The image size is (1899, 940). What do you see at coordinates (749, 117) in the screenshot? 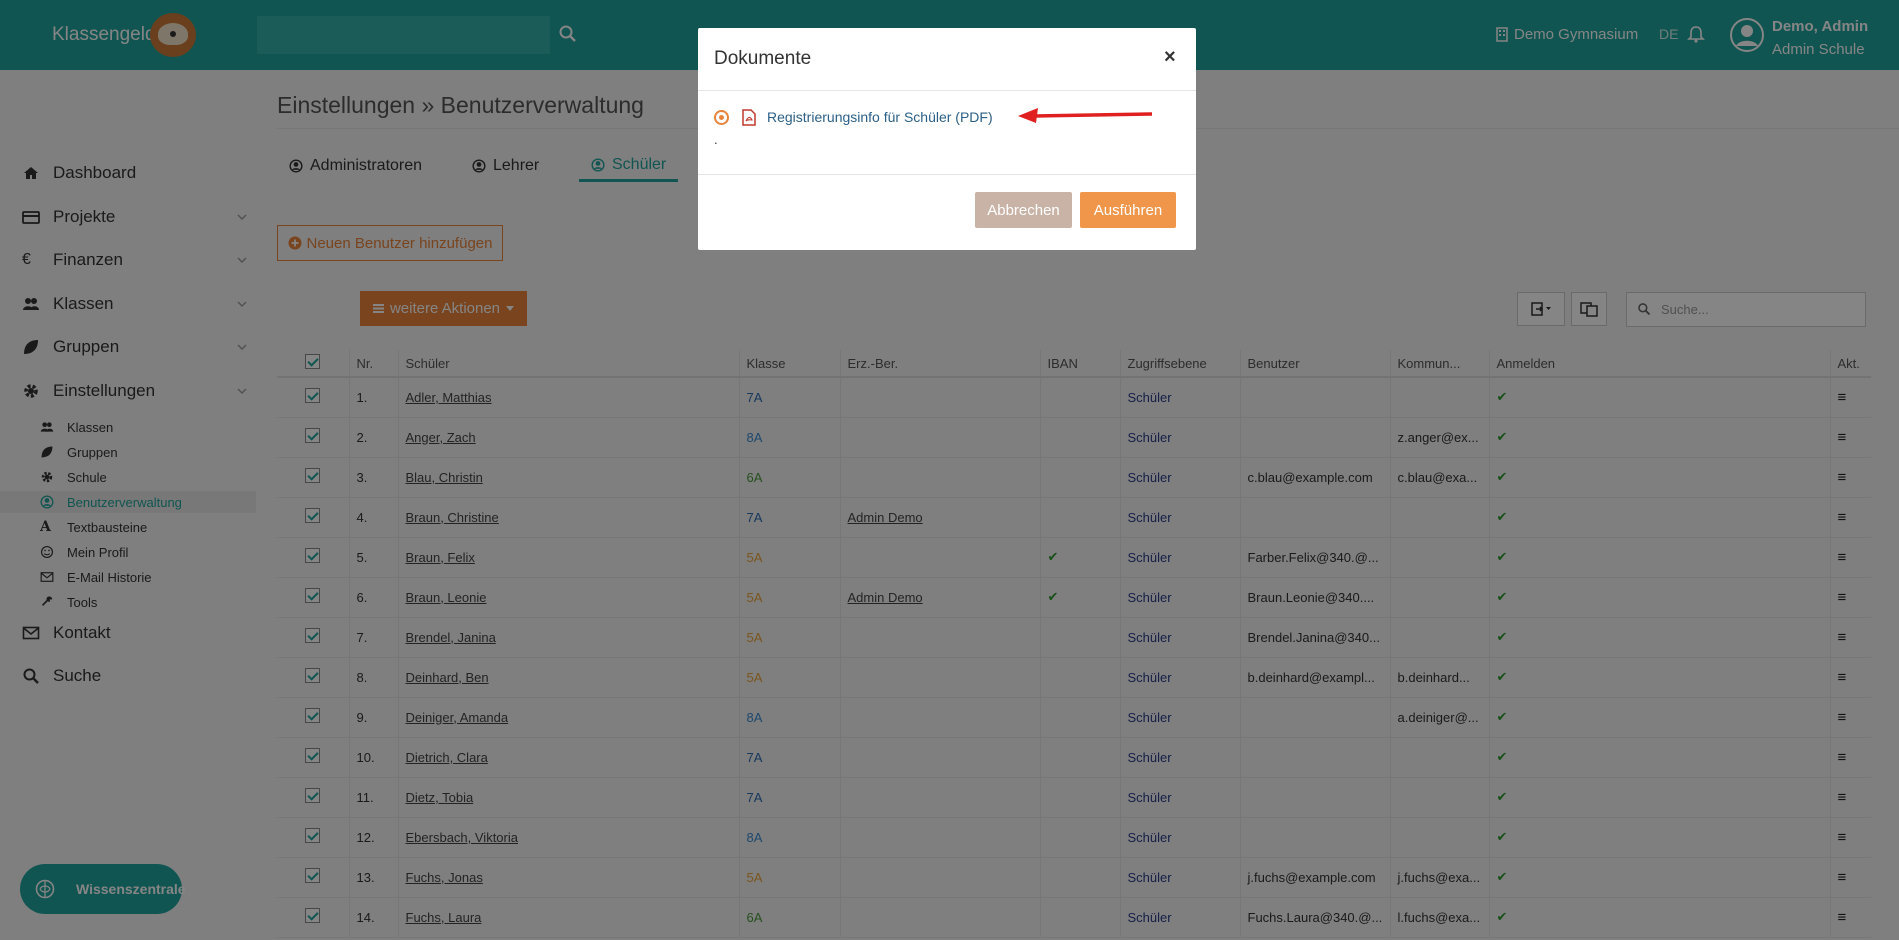
I see `pdf-file-icon` at bounding box center [749, 117].